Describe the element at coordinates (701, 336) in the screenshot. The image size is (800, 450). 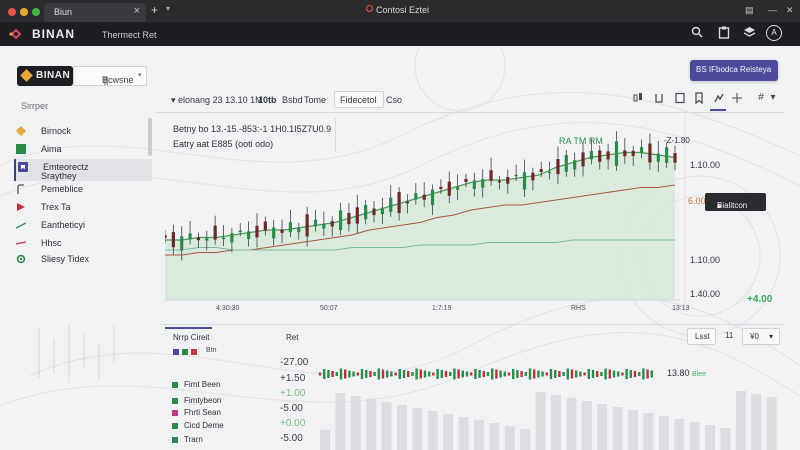
I see `bottom-button-last: Lsst` at that location.